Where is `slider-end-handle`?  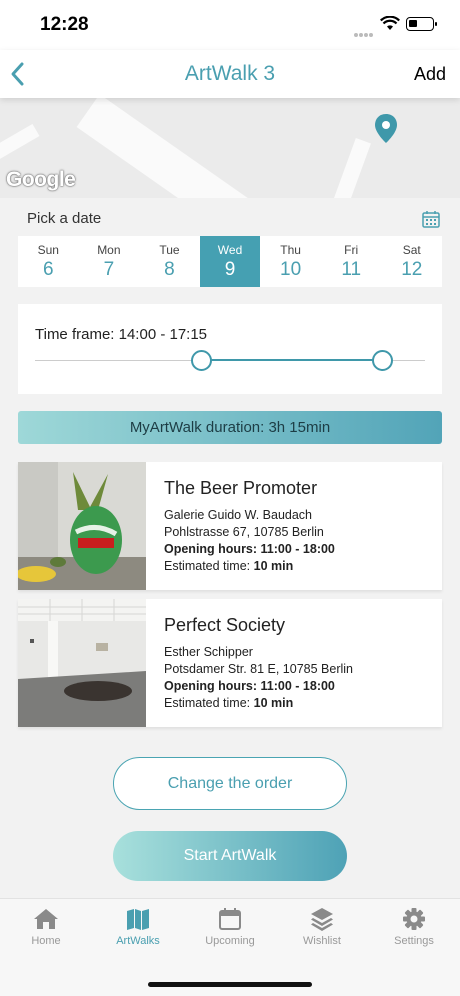
slider-end-handle is located at coordinates (382, 360).